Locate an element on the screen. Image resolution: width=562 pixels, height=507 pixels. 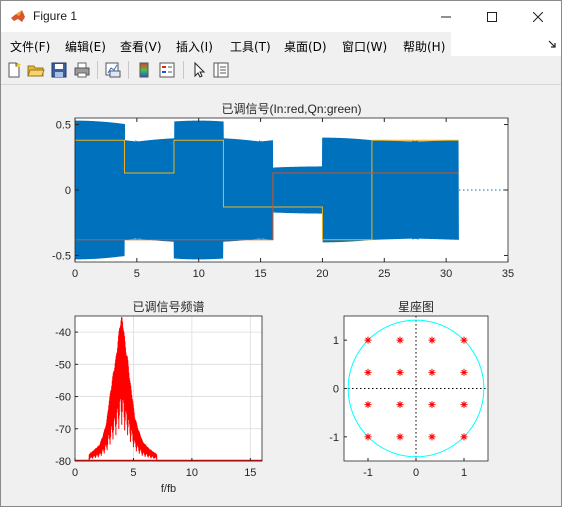
y-tick-label: -40 is located at coordinates (63, 333).